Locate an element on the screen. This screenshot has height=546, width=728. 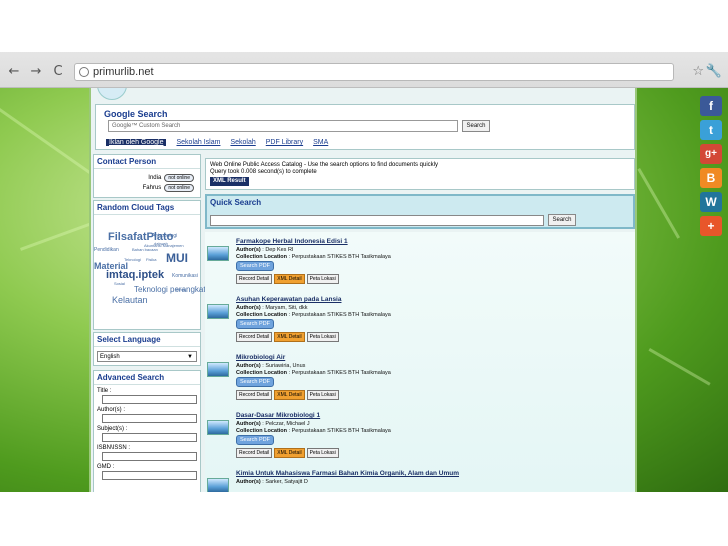
cloud-tag: MUI is located at coordinates (177, 258).